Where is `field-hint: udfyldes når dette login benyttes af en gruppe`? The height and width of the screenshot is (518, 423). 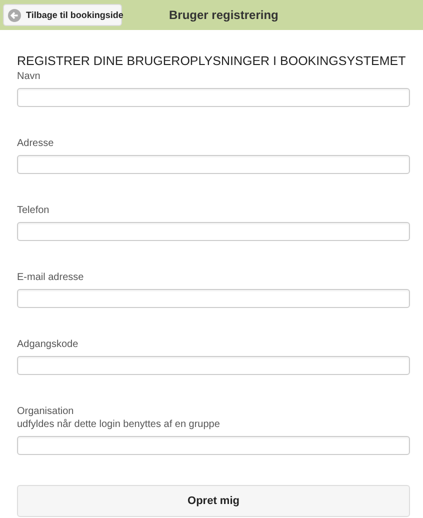
field-hint: udfyldes når dette login benyttes af en gruppe is located at coordinates (119, 424).